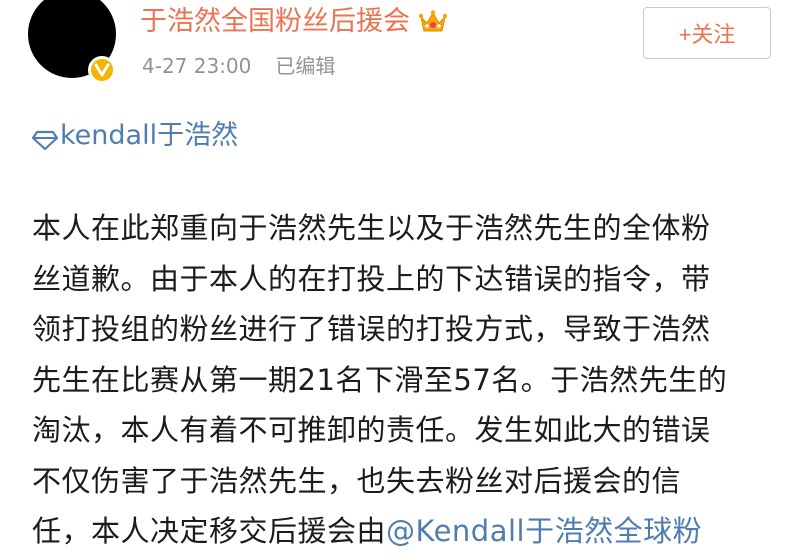 This screenshot has height=557, width=795. I want to click on body-line: 先生在比赛从第一期21名下滑至57名。于浩然先生的, so click(380, 379).